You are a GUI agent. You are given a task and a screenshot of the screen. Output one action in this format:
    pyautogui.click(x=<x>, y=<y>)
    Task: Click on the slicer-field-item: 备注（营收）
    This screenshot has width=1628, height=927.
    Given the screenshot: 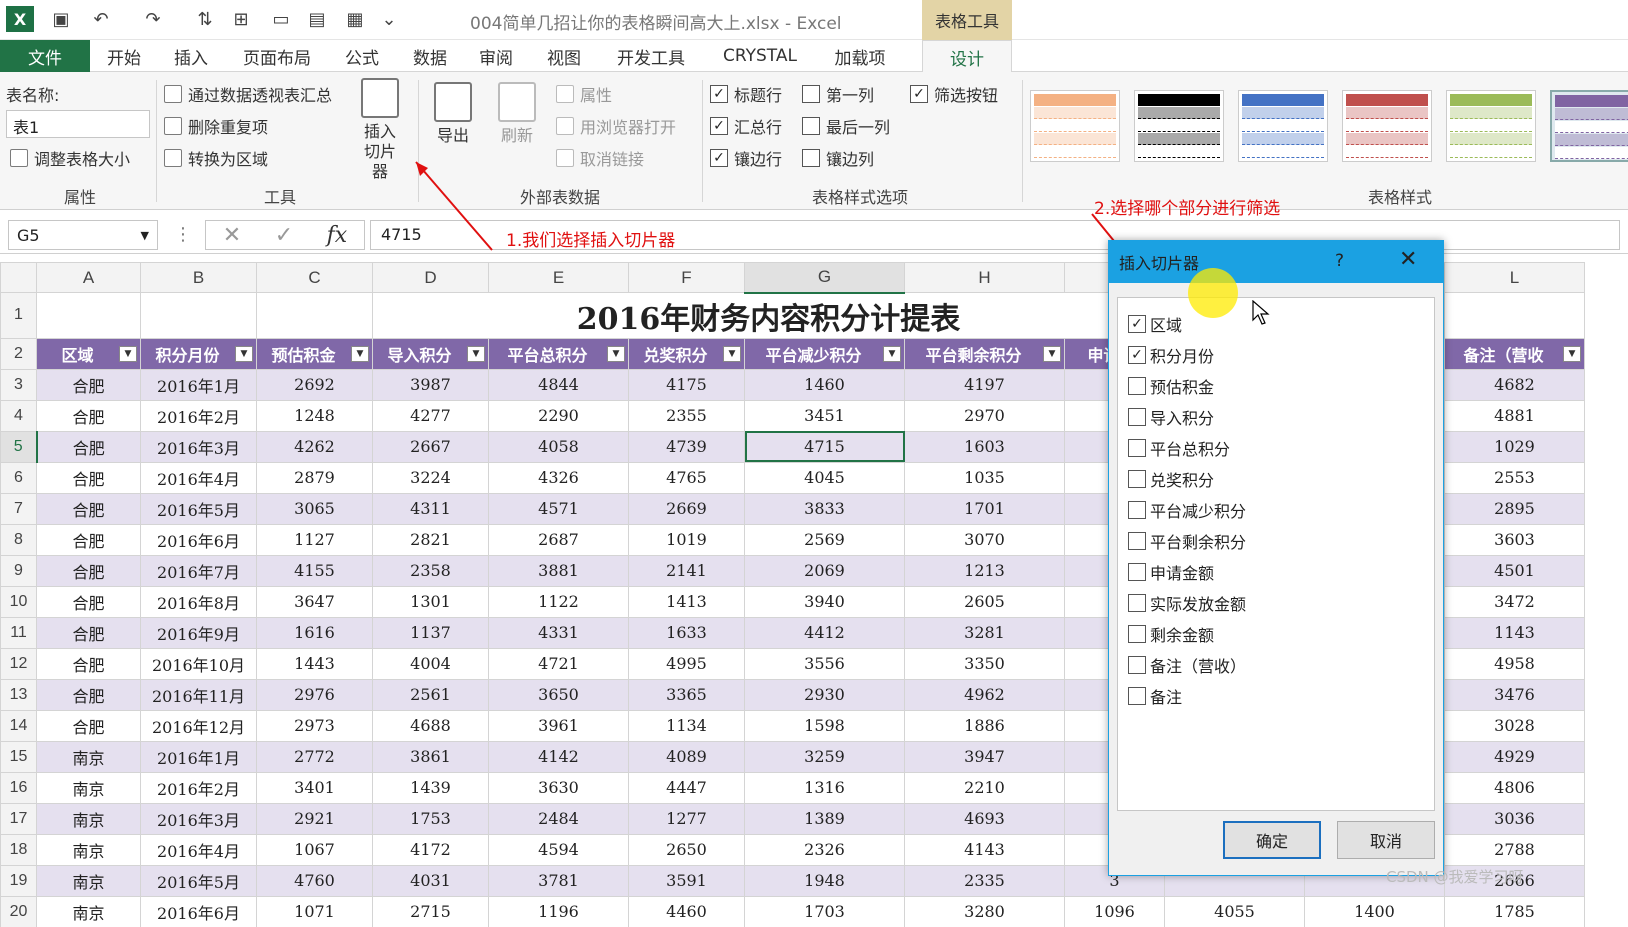 What is the action you would take?
    pyautogui.click(x=1276, y=664)
    